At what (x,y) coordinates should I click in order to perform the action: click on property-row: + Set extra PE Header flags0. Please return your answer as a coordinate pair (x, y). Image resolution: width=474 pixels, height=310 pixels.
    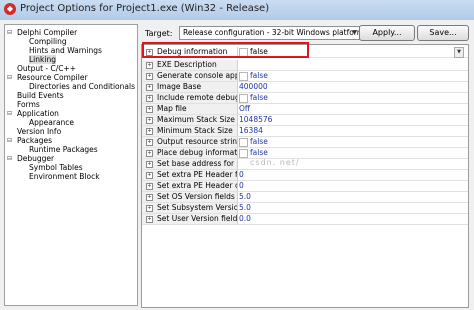
    Looking at the image, I should click on (305, 175).